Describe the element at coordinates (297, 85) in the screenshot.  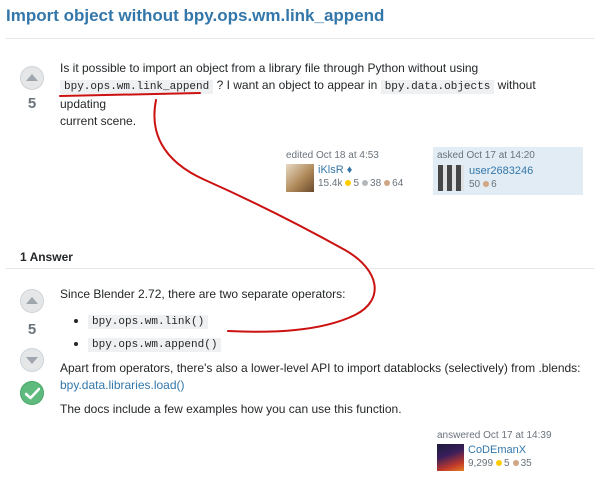
I see `question-text-2: ? I want an object to appear in` at that location.